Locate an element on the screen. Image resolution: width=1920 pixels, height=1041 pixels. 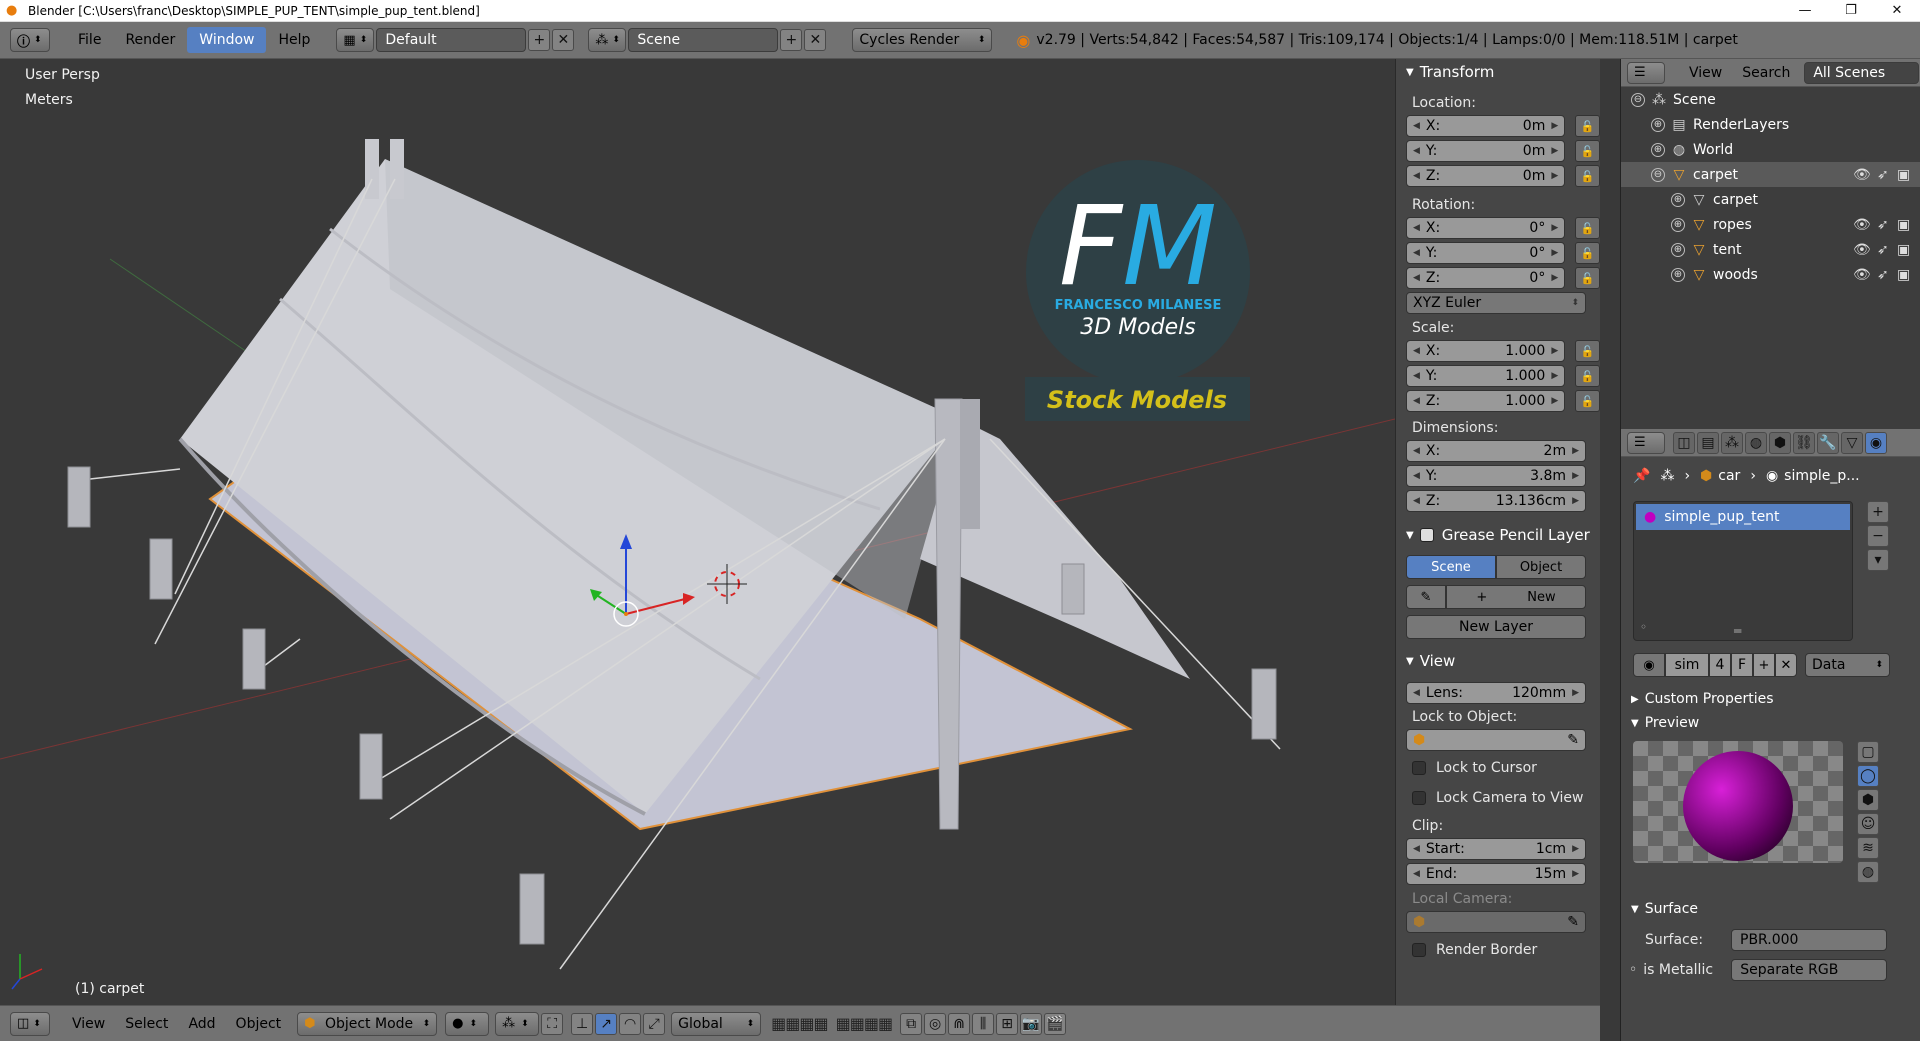
surface-header: ▼ Surface is located at coordinates (1770, 909).